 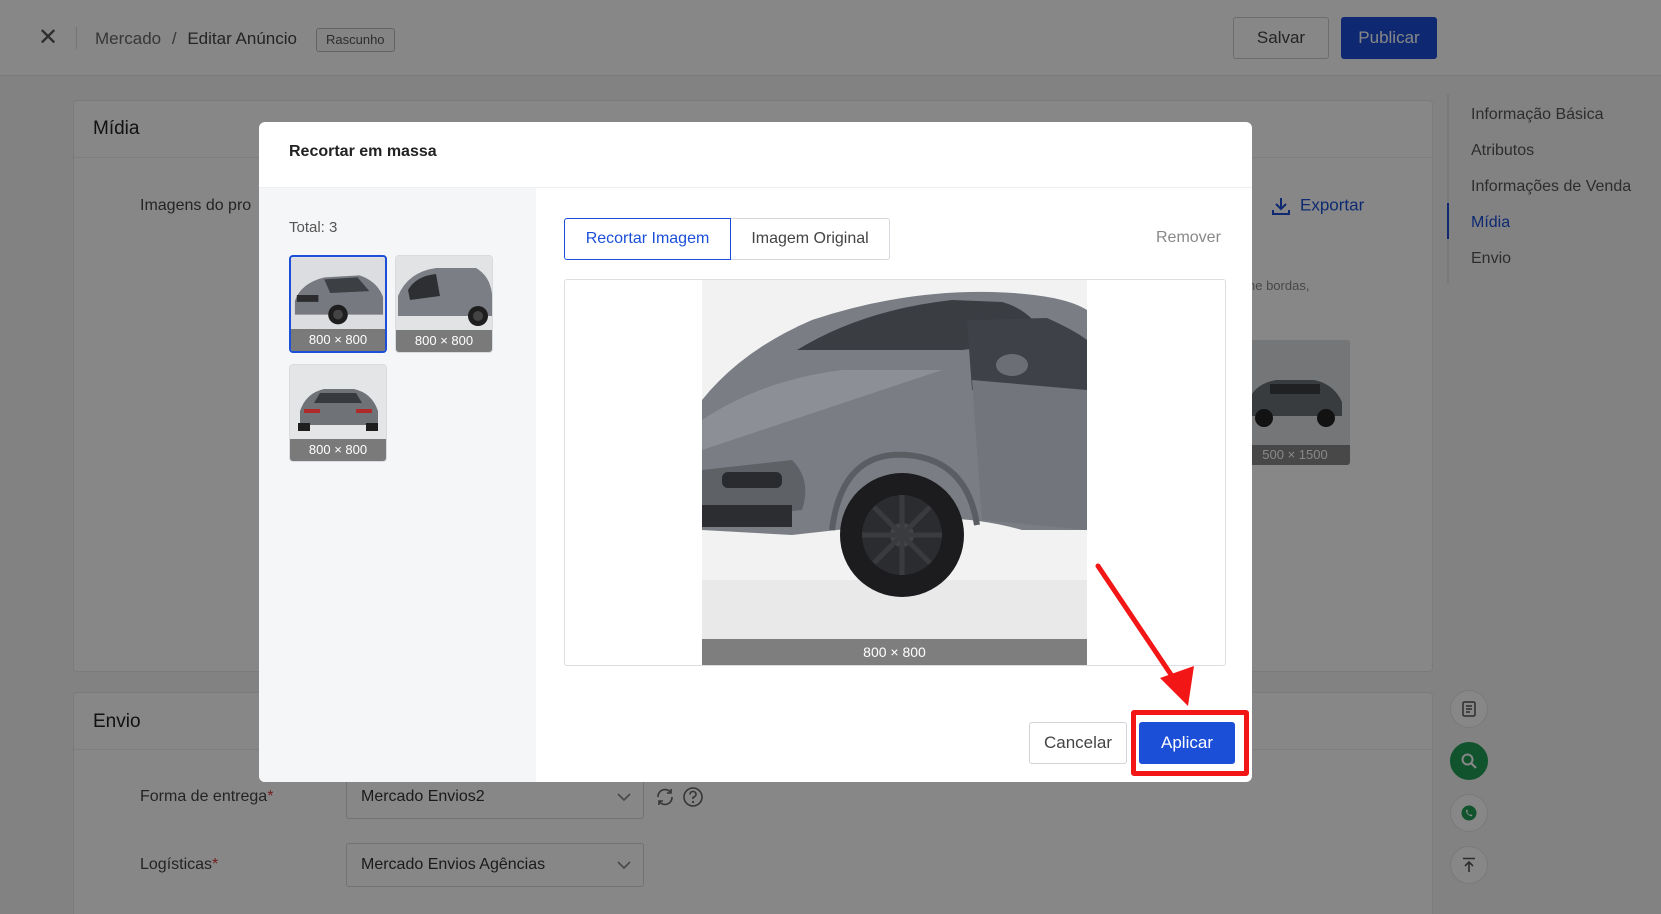 I want to click on thumbnail-3: 800 × 800, so click(x=338, y=413).